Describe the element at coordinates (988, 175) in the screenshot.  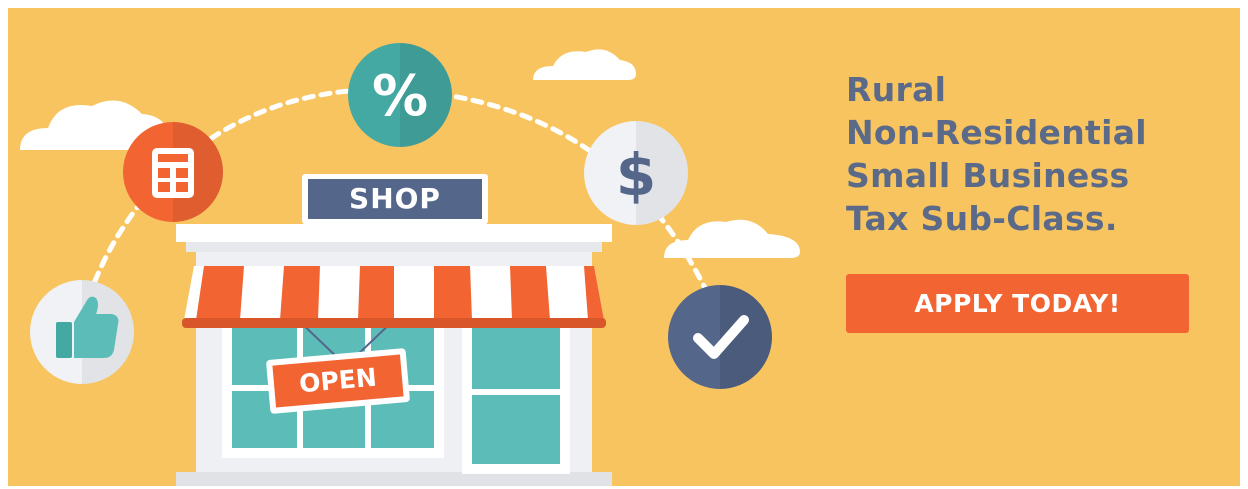
I see `headline-line-3: Small Business` at that location.